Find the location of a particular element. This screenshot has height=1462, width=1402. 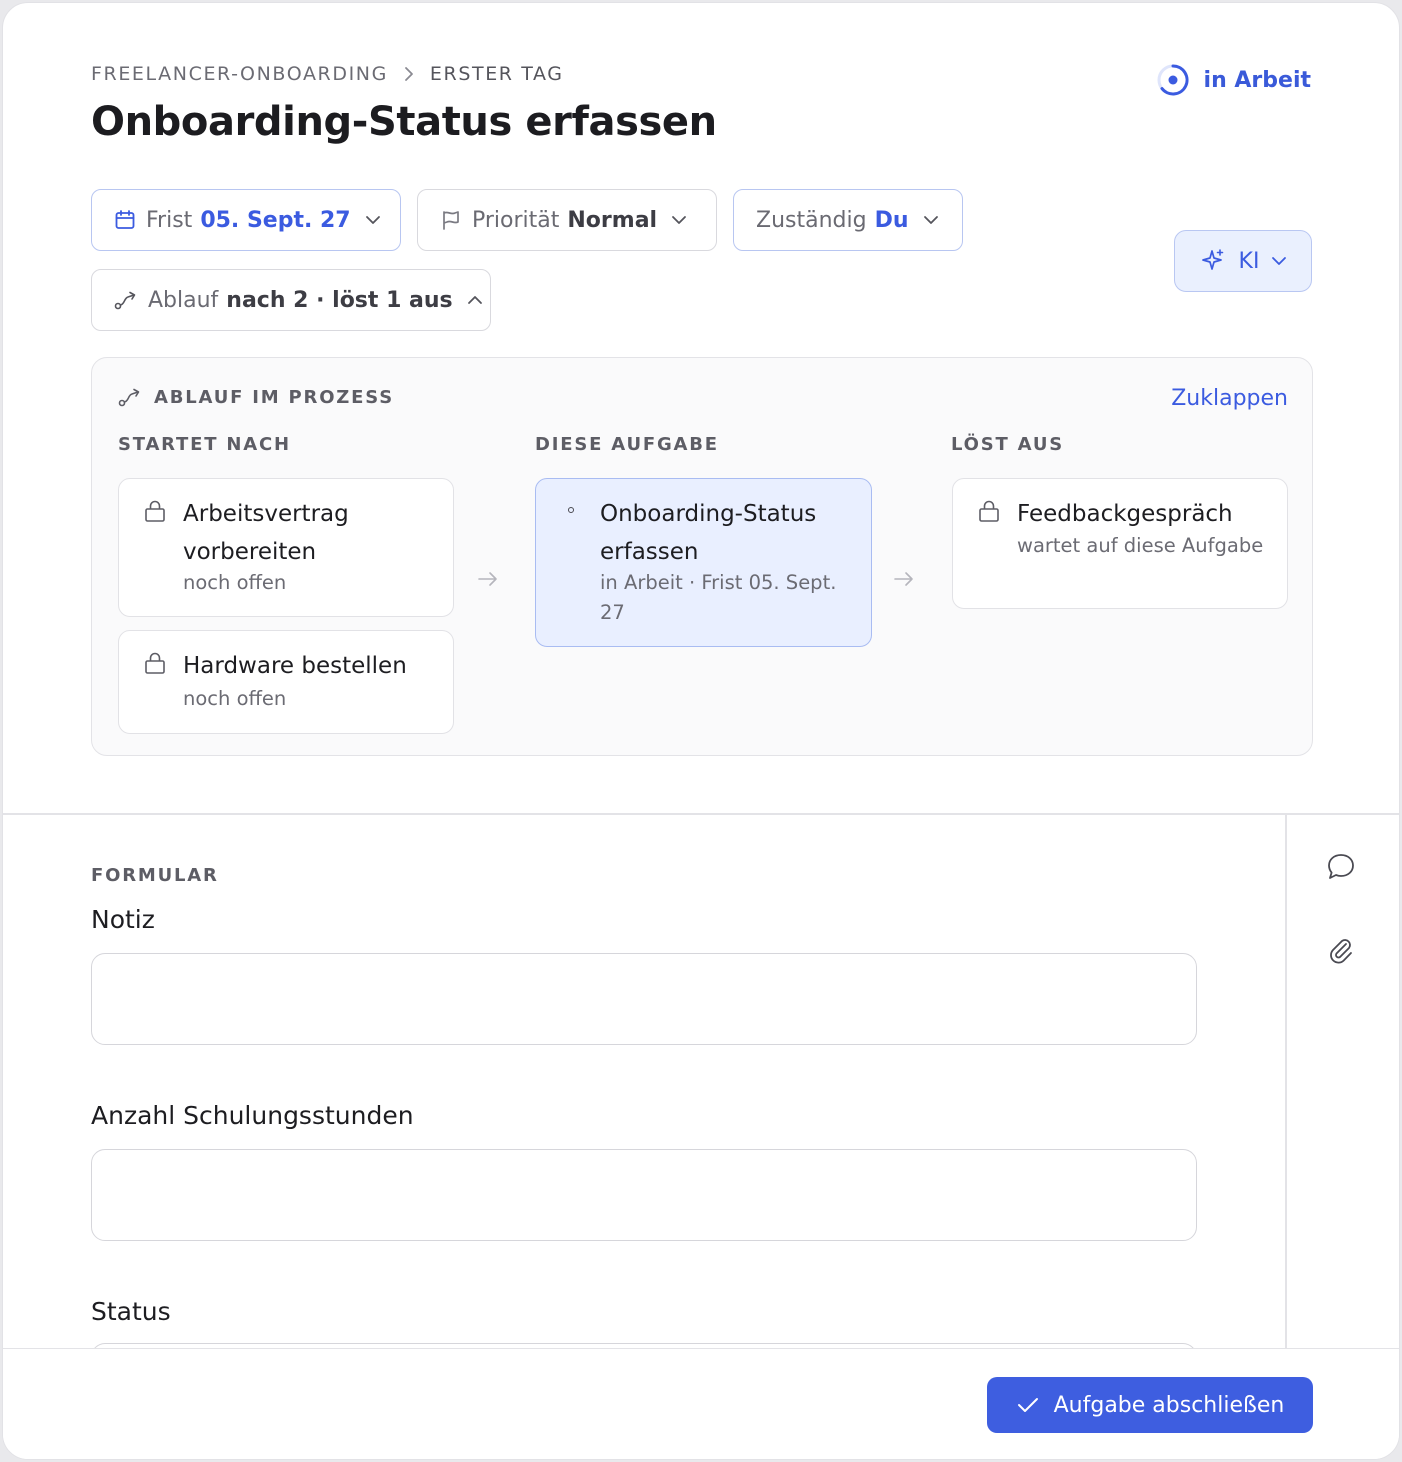

status-label: in Arbeit is located at coordinates (1257, 80).